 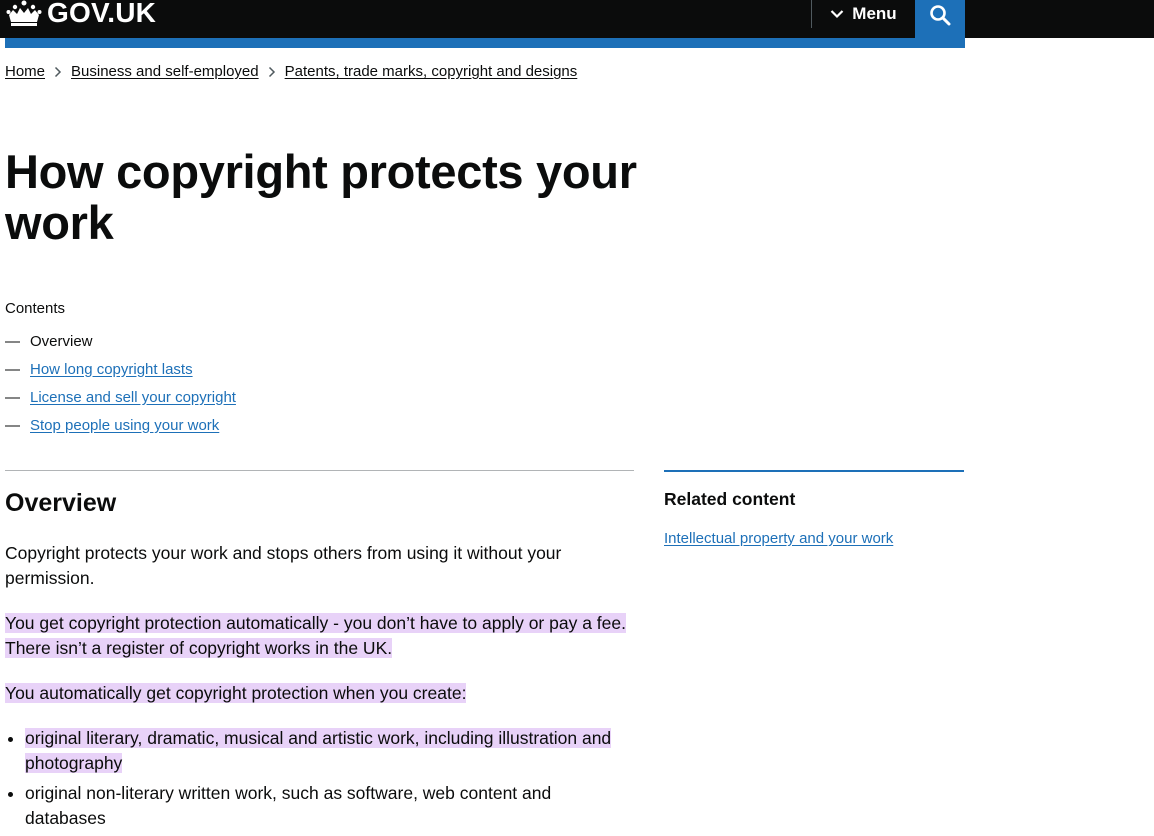 What do you see at coordinates (24, 13) in the screenshot?
I see `crown-icon` at bounding box center [24, 13].